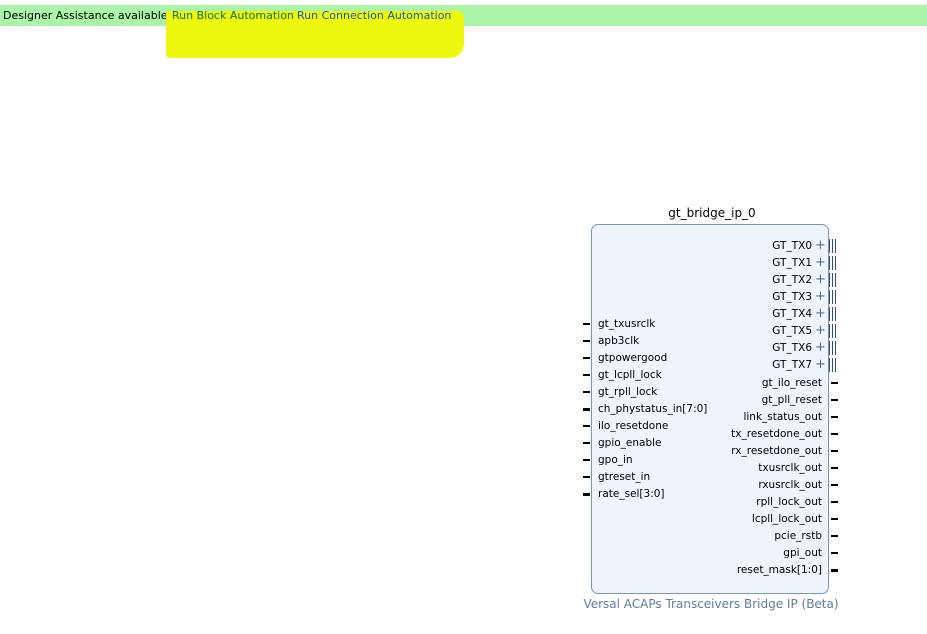 The width and height of the screenshot is (927, 634). Describe the element at coordinates (87, 15) in the screenshot. I see `banner-message: Designer Assistance available.` at that location.